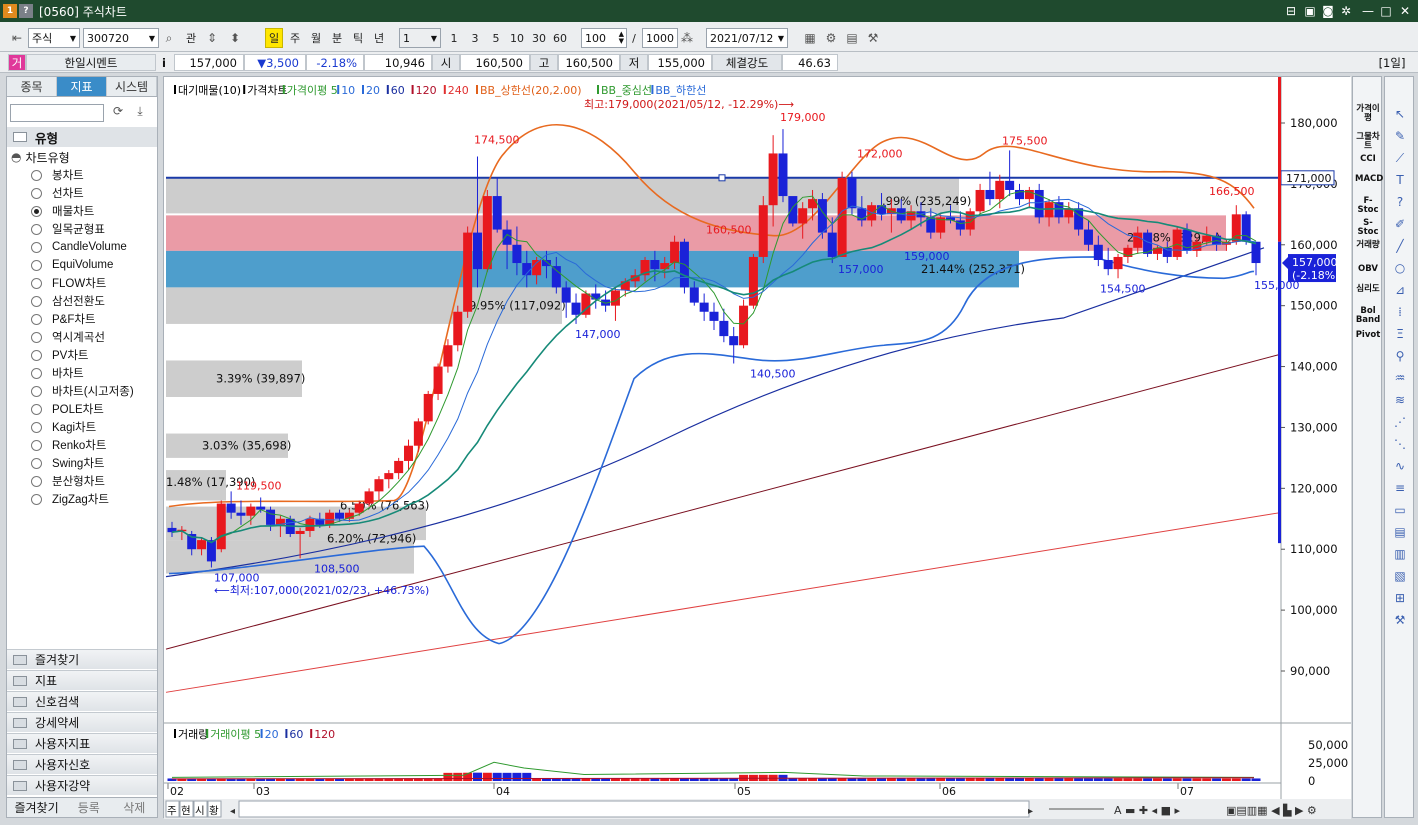 This screenshot has height=825, width=1418. What do you see at coordinates (82, 659) in the screenshot?
I see `folder-favorites: 즐겨찾기` at bounding box center [82, 659].